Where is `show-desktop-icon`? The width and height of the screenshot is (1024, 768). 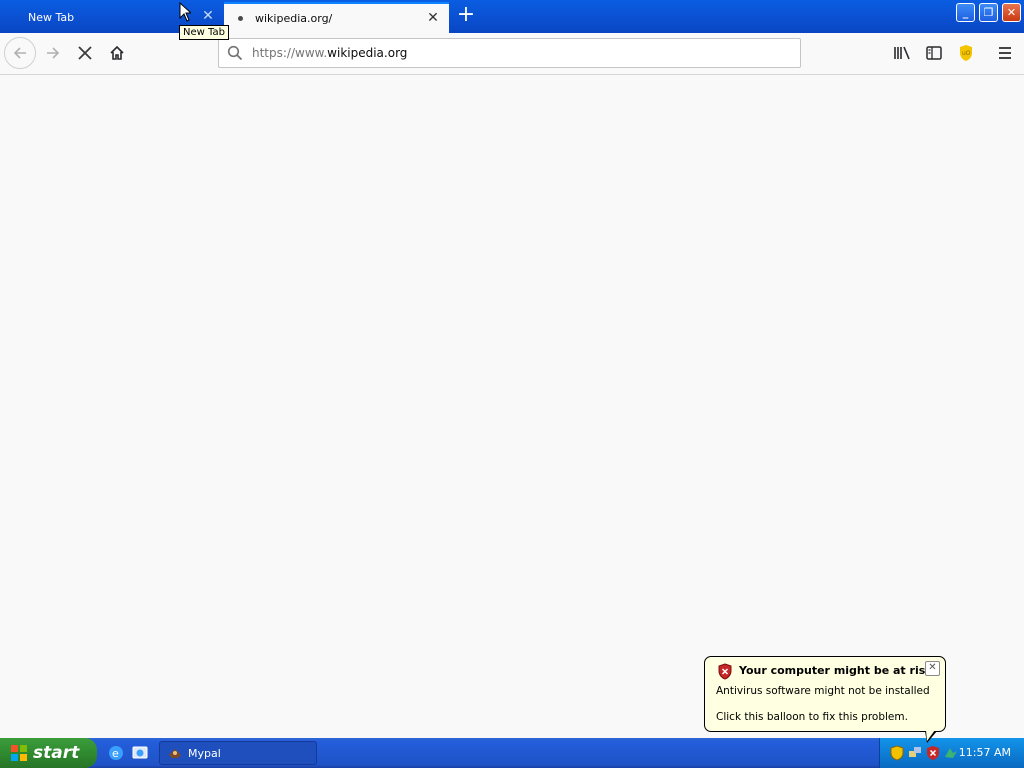 show-desktop-icon is located at coordinates (140, 753).